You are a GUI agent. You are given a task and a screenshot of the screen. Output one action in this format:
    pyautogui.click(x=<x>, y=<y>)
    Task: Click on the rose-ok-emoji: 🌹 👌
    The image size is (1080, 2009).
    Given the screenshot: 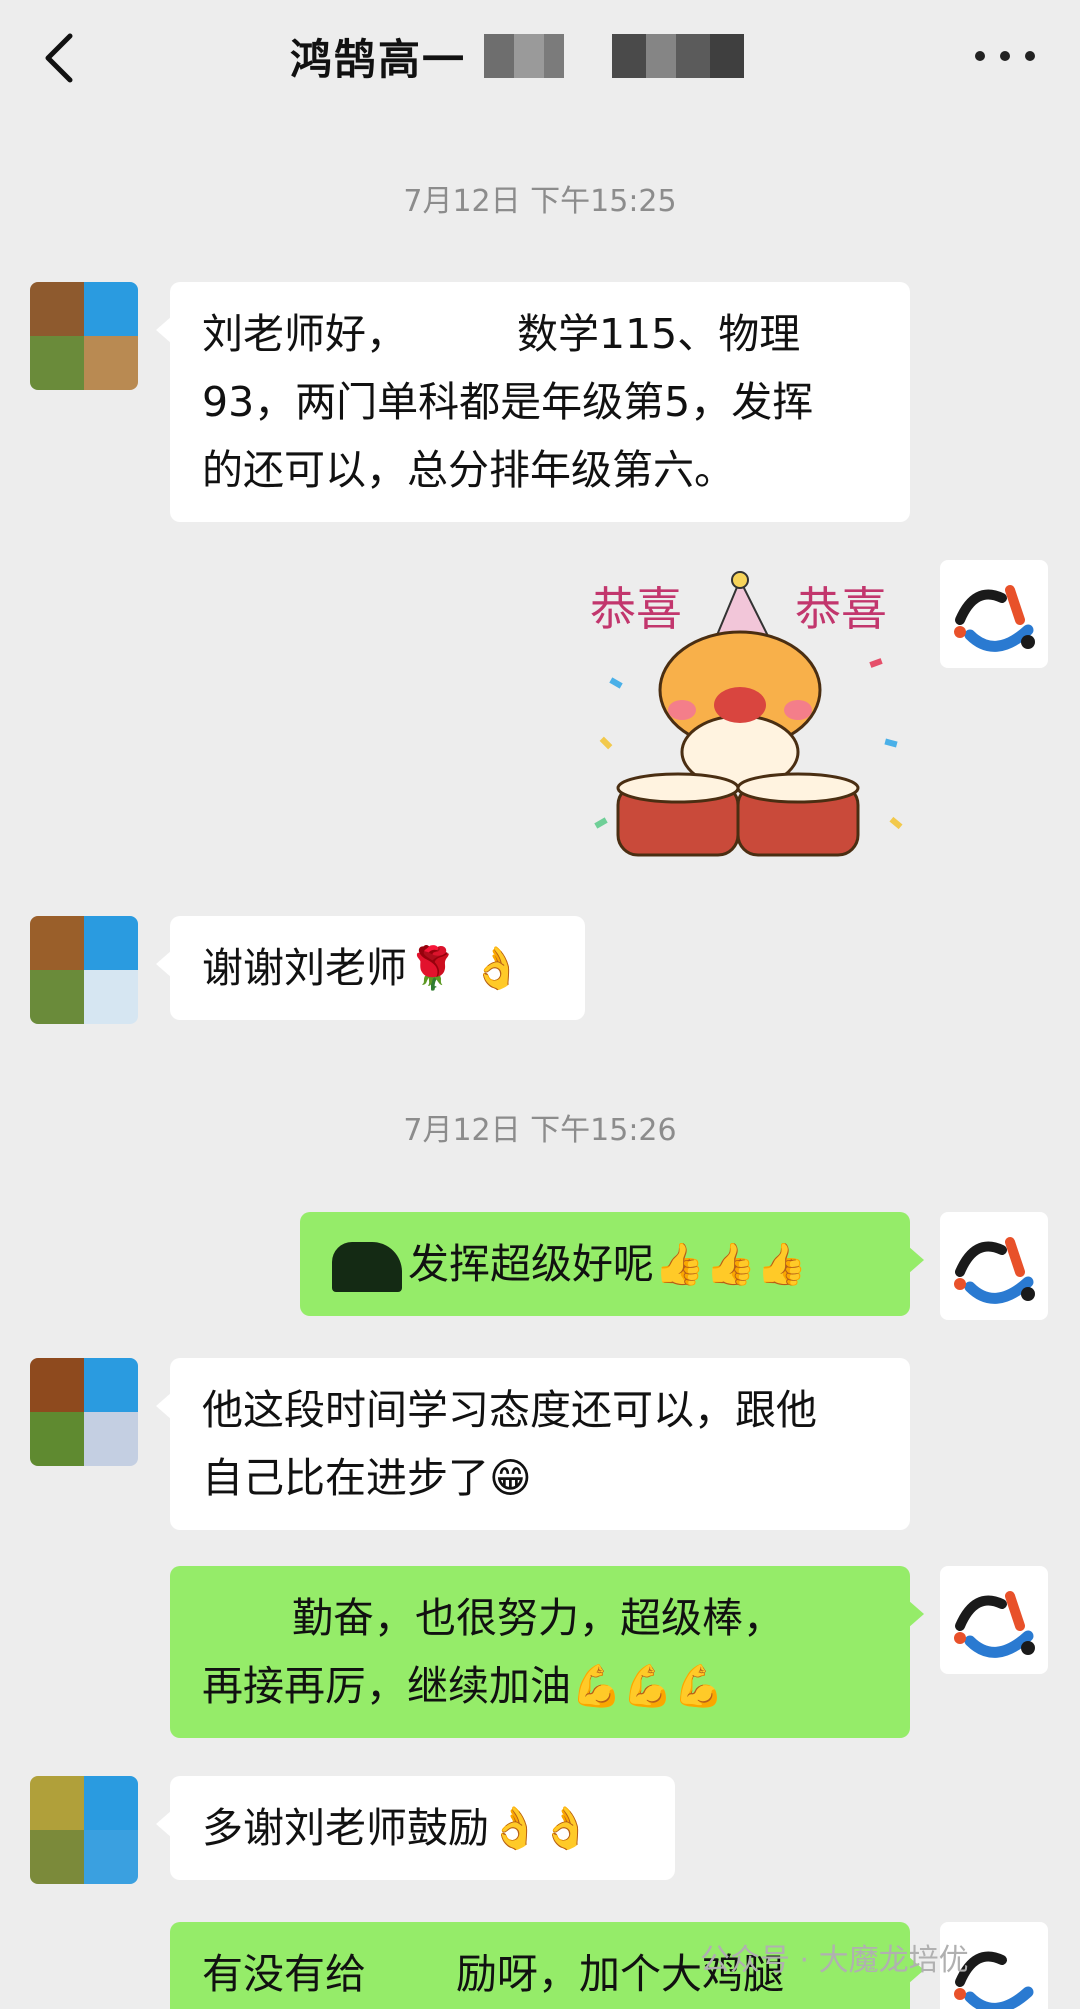 What is the action you would take?
    pyautogui.click(x=465, y=968)
    